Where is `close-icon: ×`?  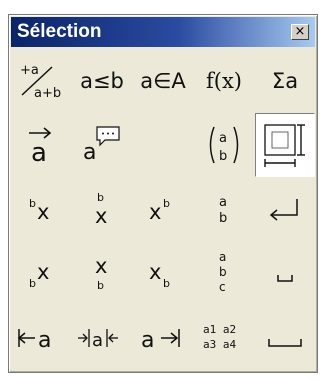
close-icon: × is located at coordinates (300, 31).